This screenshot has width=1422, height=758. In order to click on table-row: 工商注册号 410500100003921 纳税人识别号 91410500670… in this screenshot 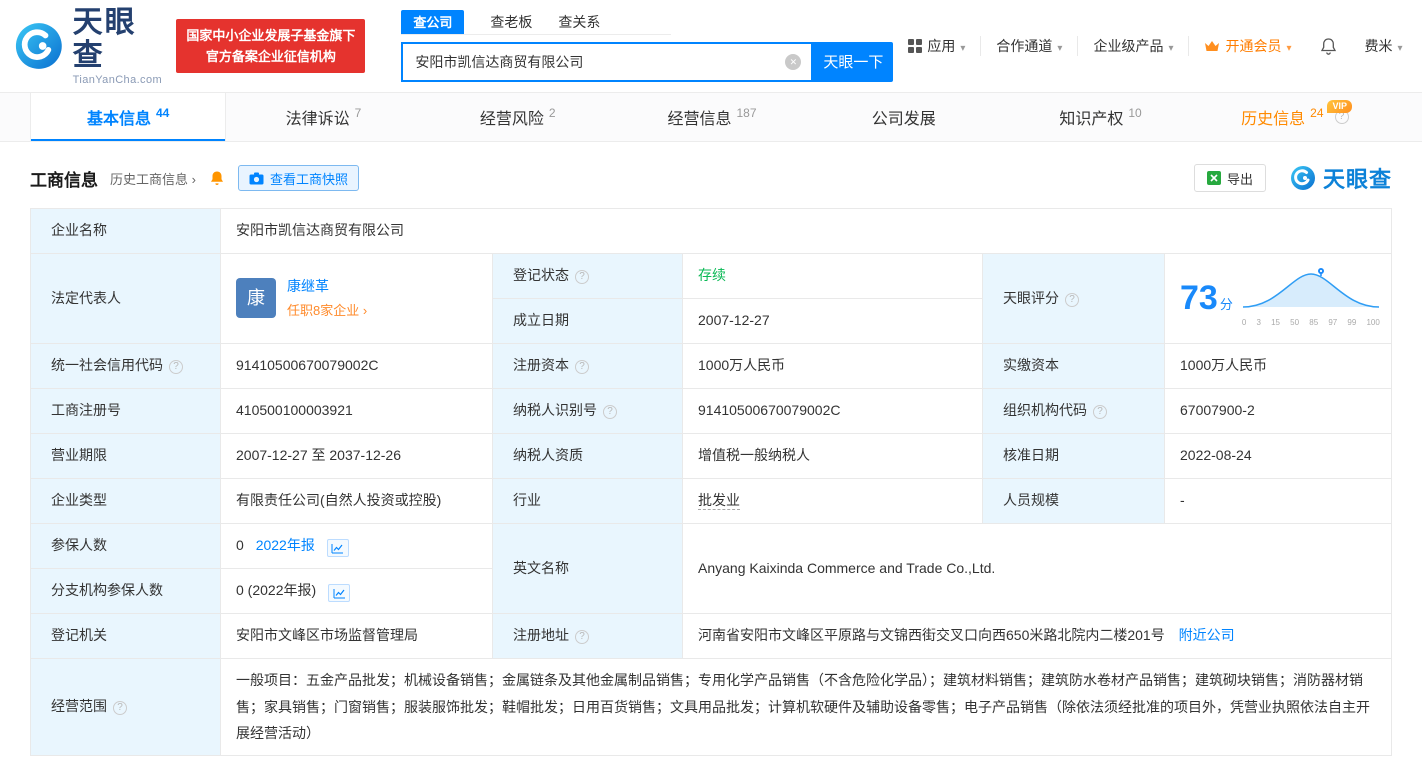, I will do `click(711, 411)`.